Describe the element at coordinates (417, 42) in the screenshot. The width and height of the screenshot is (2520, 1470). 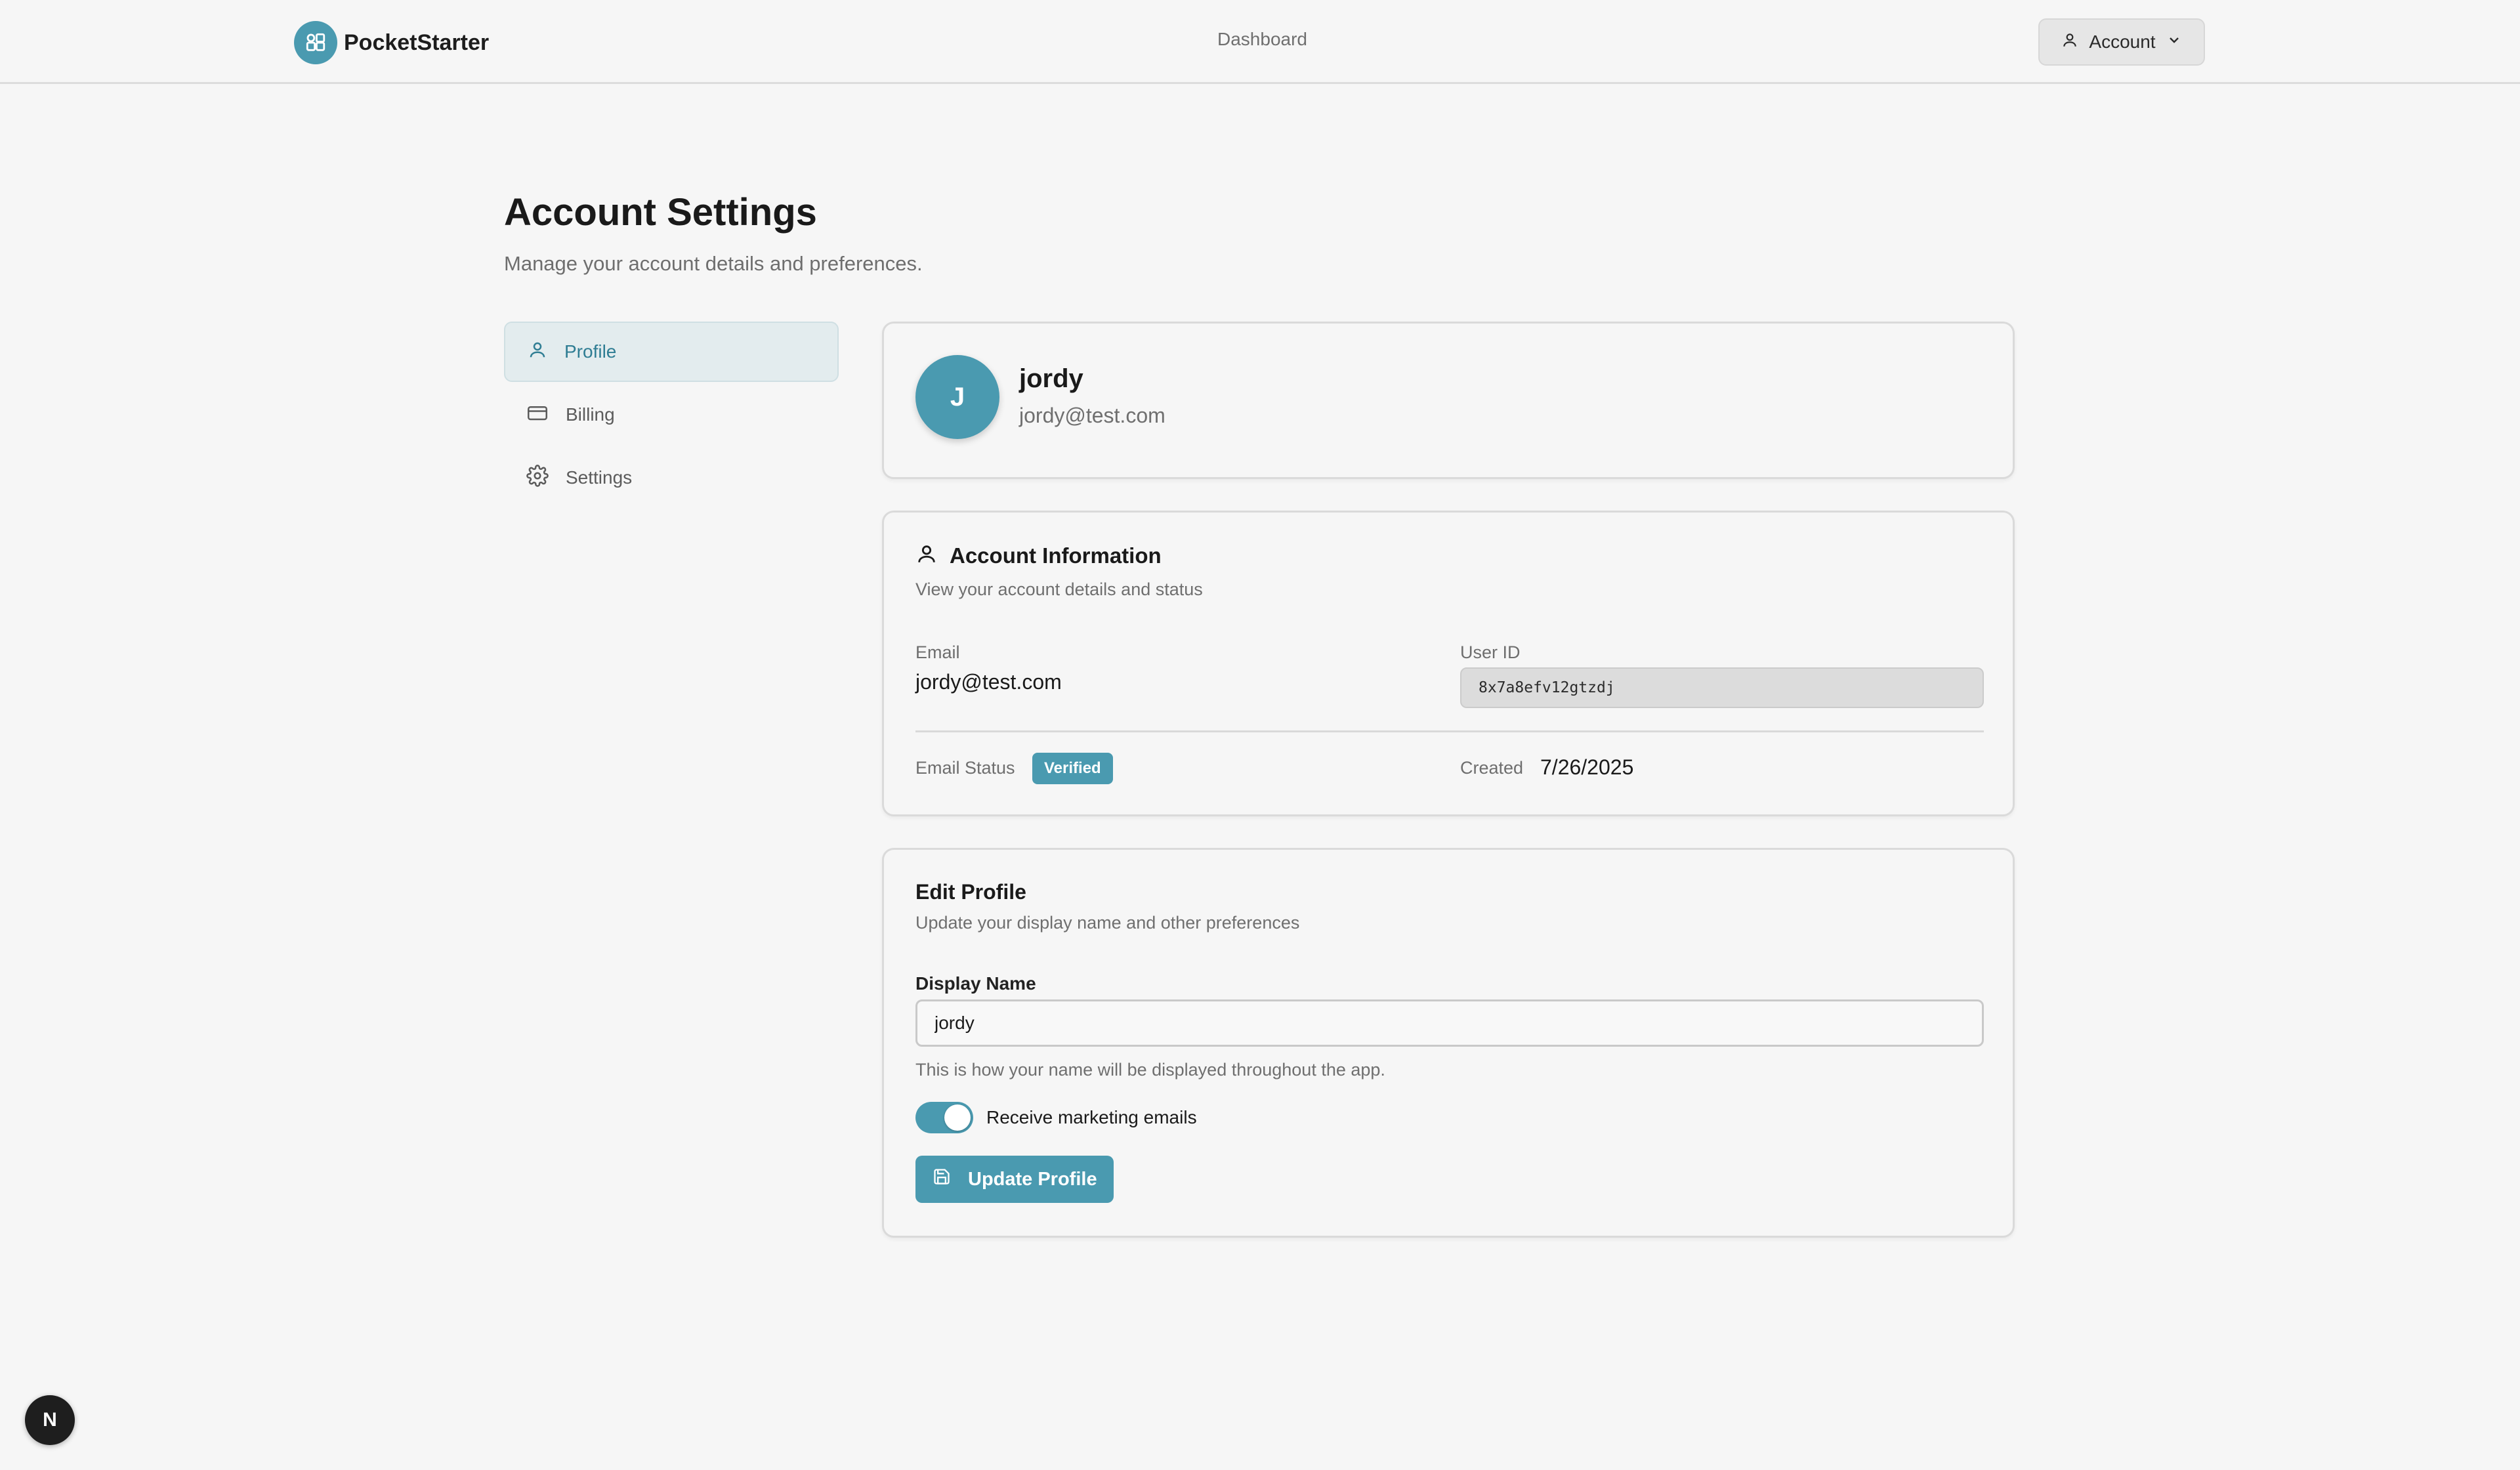
I see `brand-name: PocketStarter` at that location.